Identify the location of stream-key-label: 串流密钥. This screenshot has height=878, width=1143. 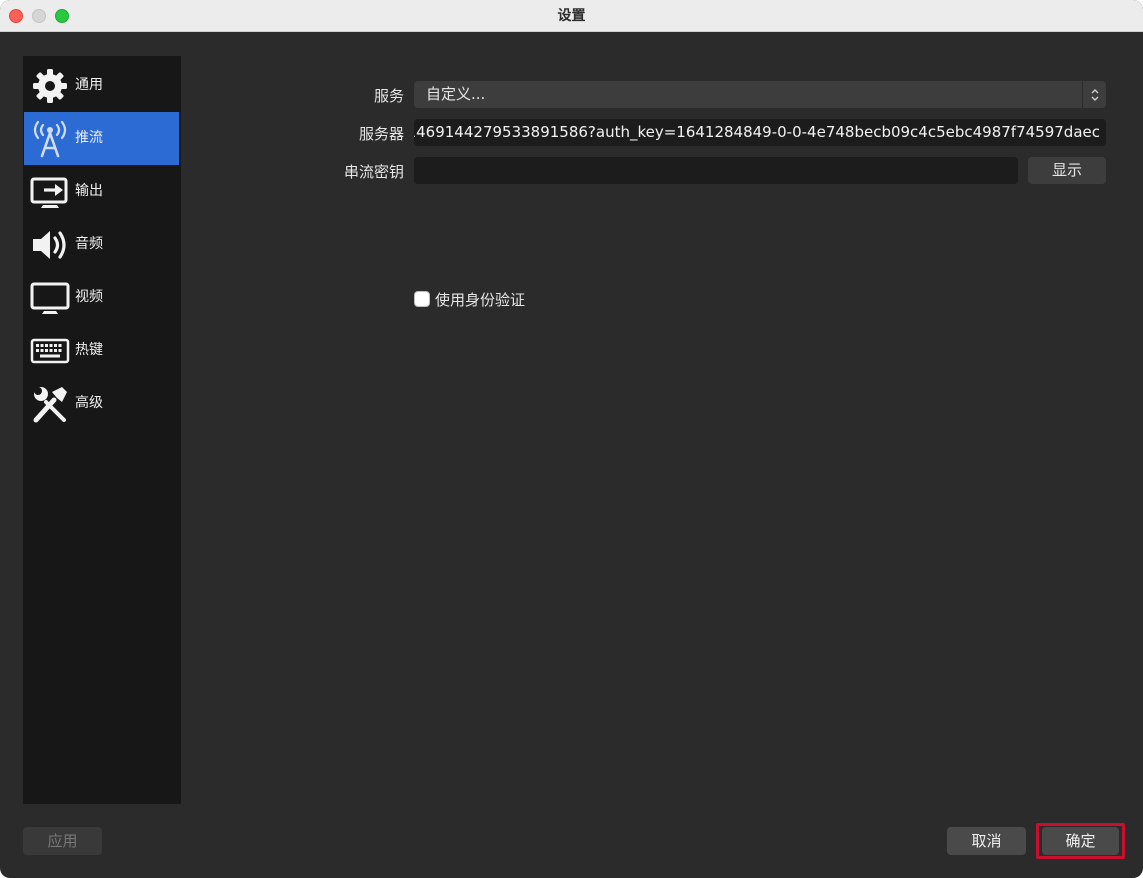
(373, 172).